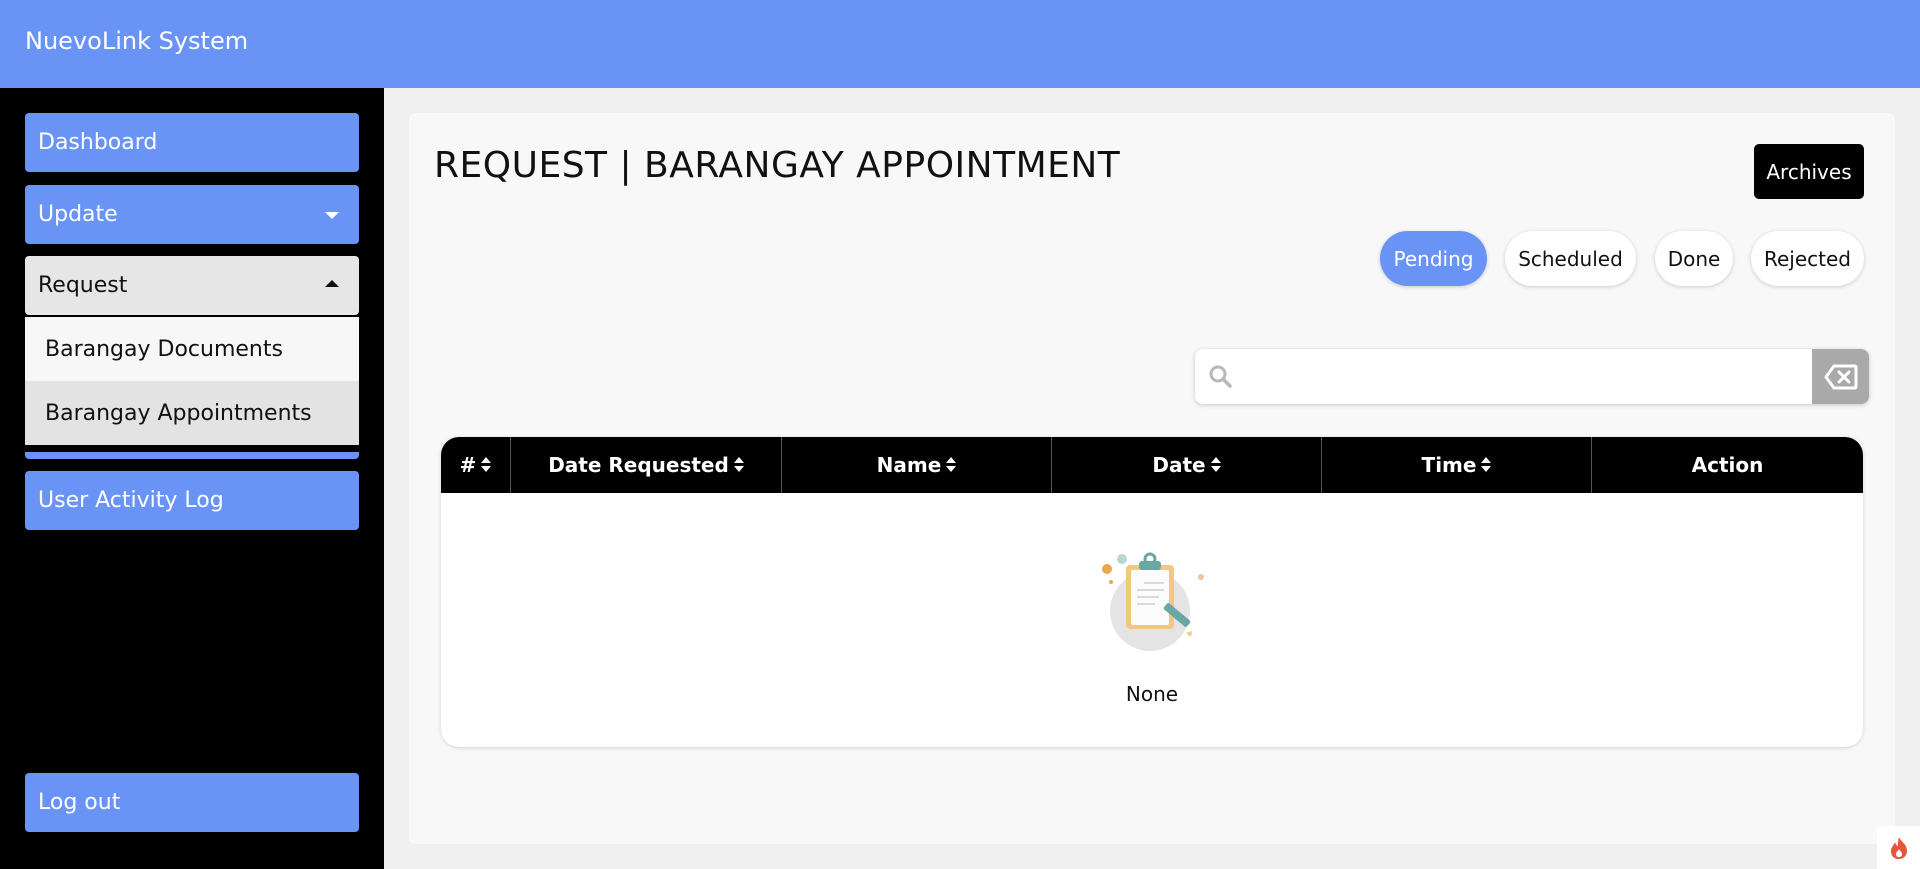 The image size is (1920, 869). I want to click on column-header-number: #, so click(476, 465).